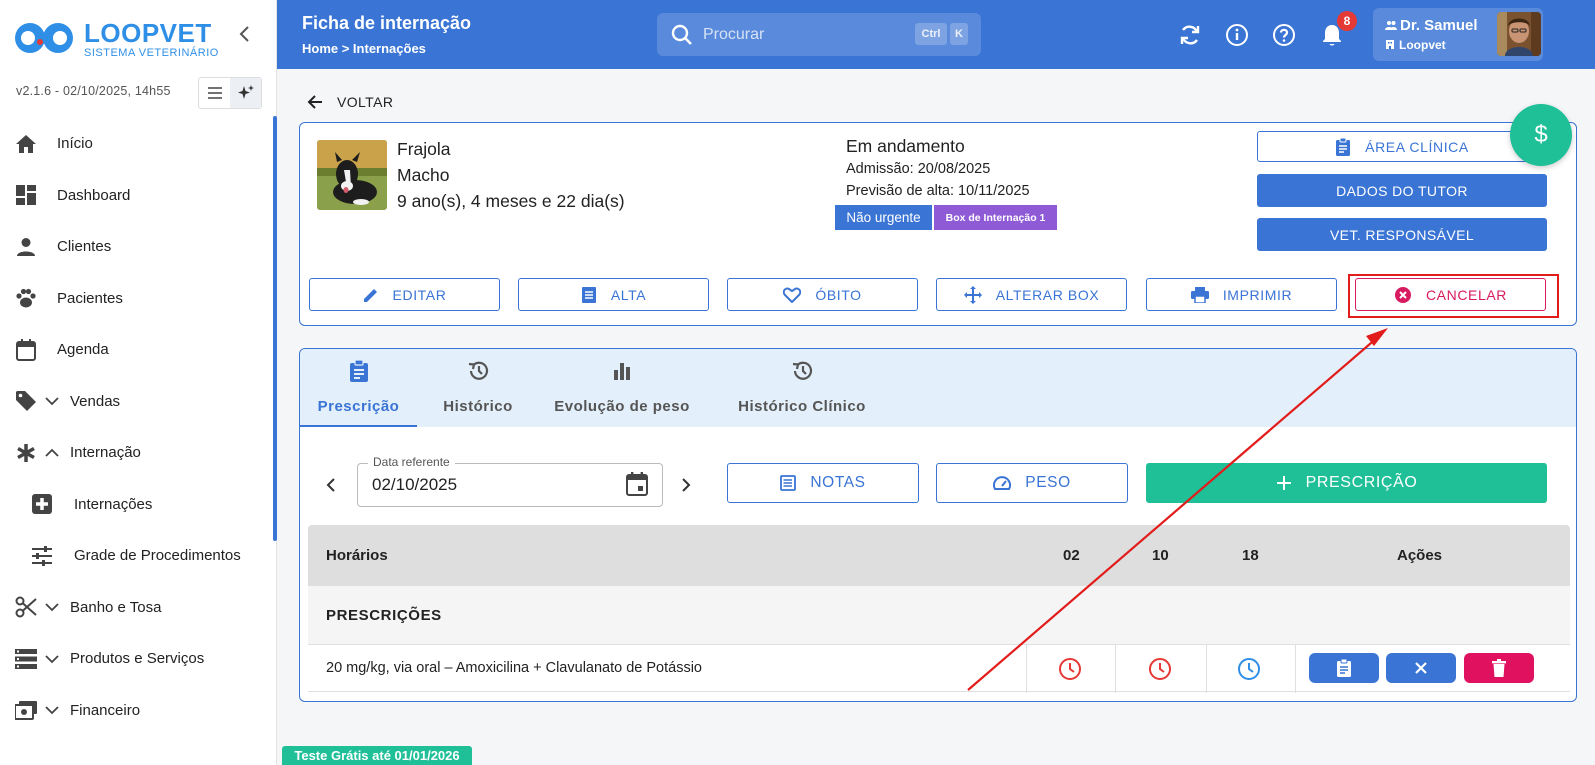 Image resolution: width=1595 pixels, height=765 pixels. Describe the element at coordinates (105, 453) in the screenshot. I see `sidebar-item-label: Internação` at that location.